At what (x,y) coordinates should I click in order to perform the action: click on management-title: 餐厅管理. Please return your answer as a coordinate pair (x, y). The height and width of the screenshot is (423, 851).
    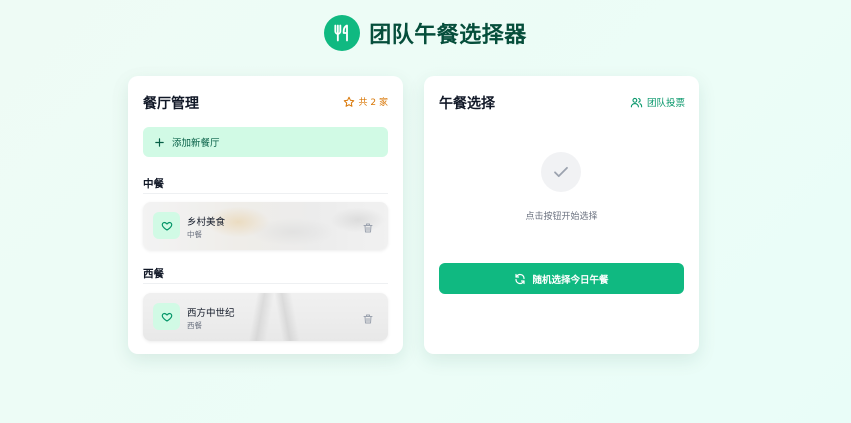
    Looking at the image, I should click on (171, 104).